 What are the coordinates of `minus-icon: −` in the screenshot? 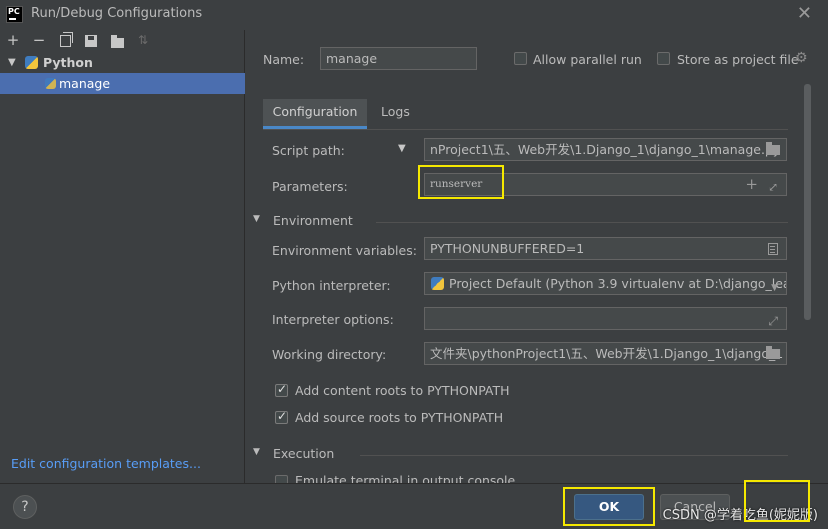 It's located at (39, 40).